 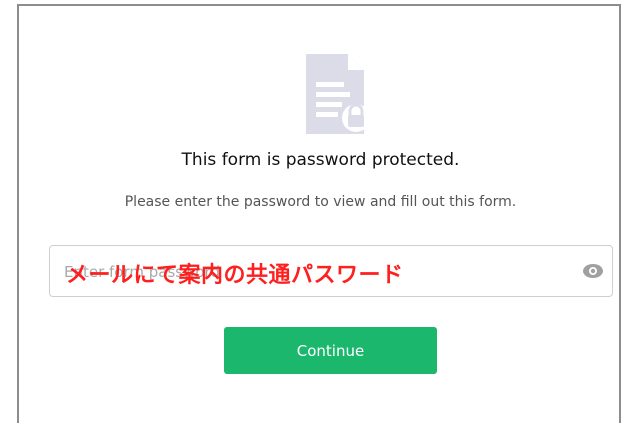 What do you see at coordinates (337, 94) in the screenshot?
I see `locked-document-icon` at bounding box center [337, 94].